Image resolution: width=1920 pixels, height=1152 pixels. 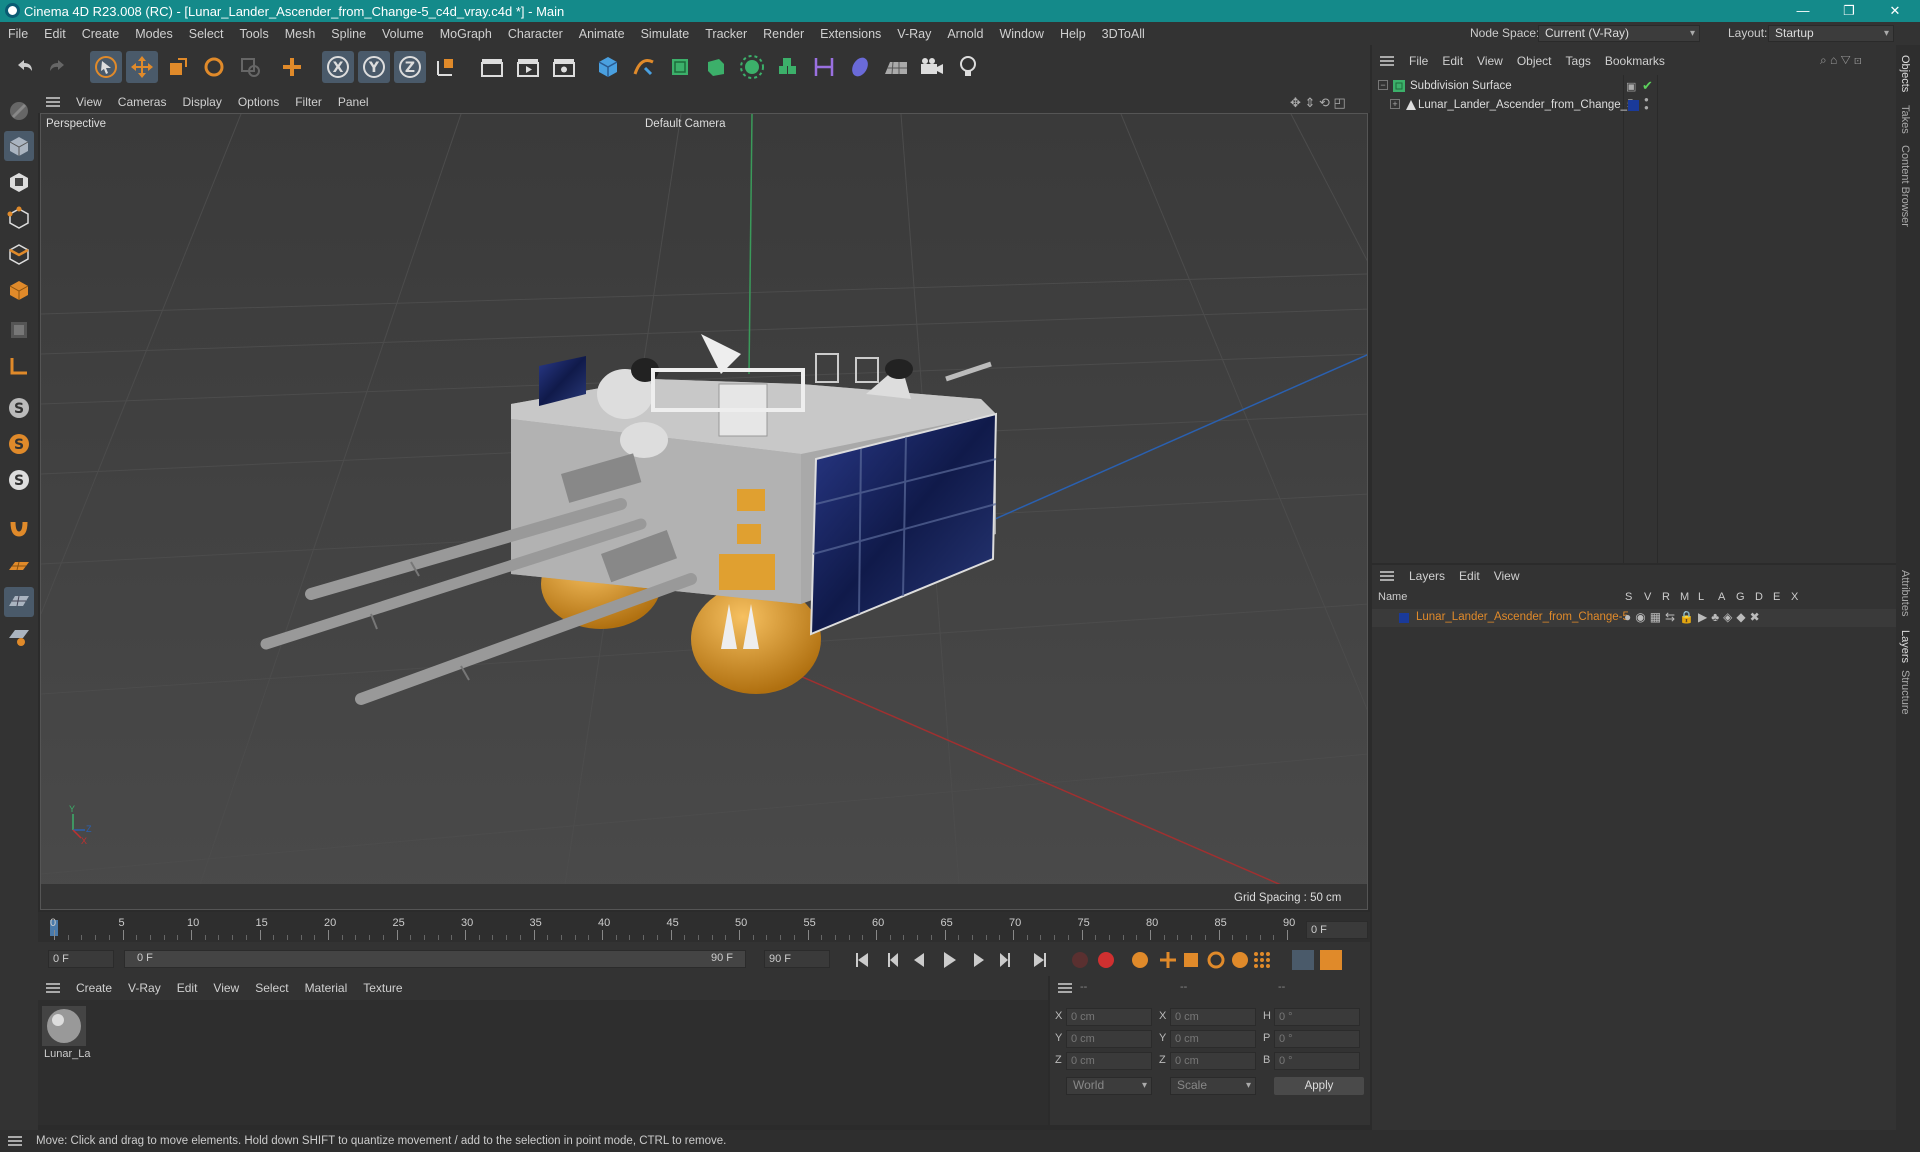 What do you see at coordinates (19, 566) in the screenshot?
I see `workplane-button` at bounding box center [19, 566].